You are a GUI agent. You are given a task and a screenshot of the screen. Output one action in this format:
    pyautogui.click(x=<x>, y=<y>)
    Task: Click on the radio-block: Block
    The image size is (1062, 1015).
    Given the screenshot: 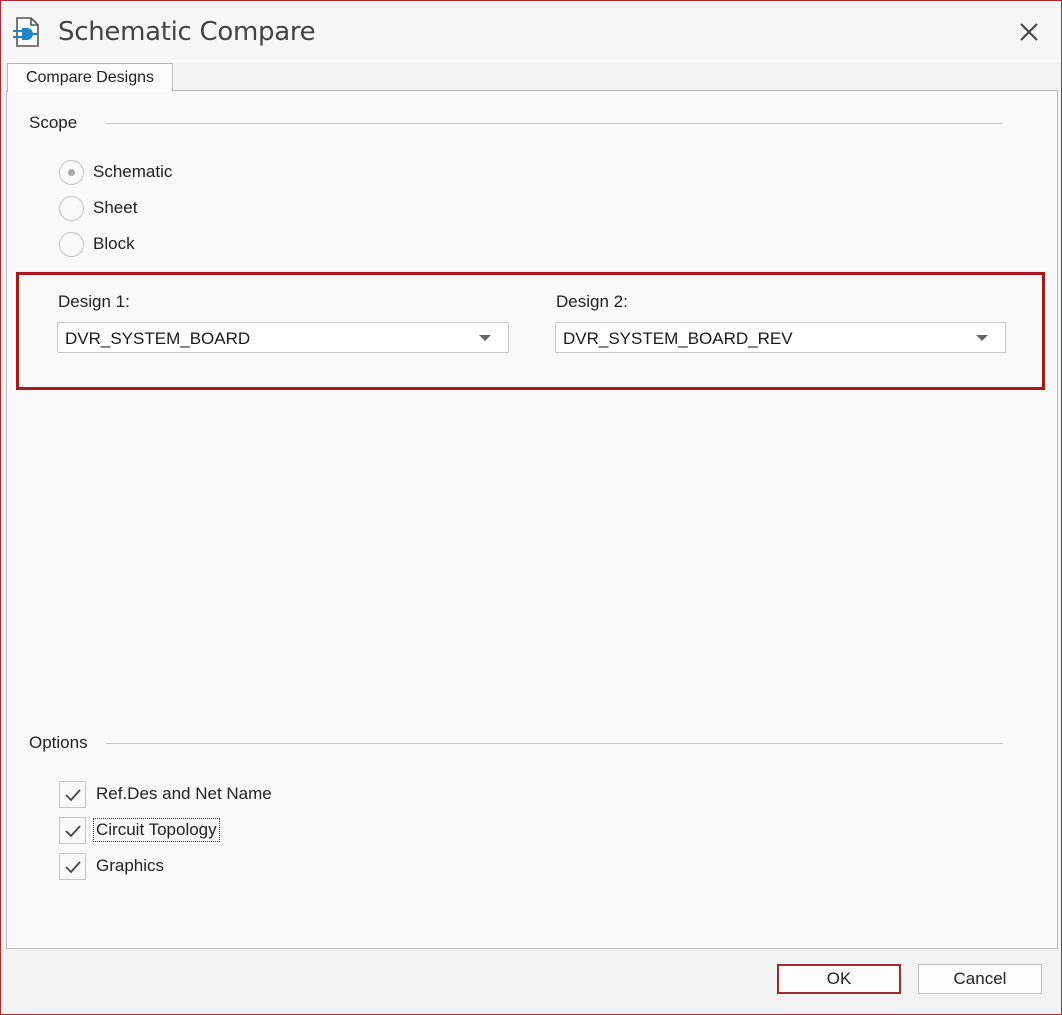 What is the action you would take?
    pyautogui.click(x=97, y=244)
    